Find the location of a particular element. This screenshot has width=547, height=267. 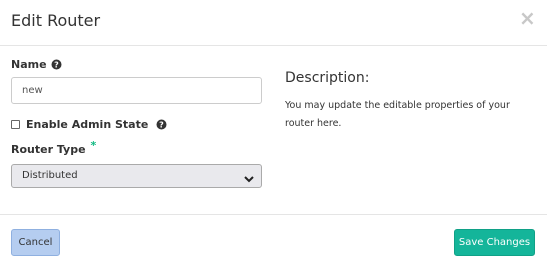

router-type-select: Distributed is located at coordinates (136, 176).